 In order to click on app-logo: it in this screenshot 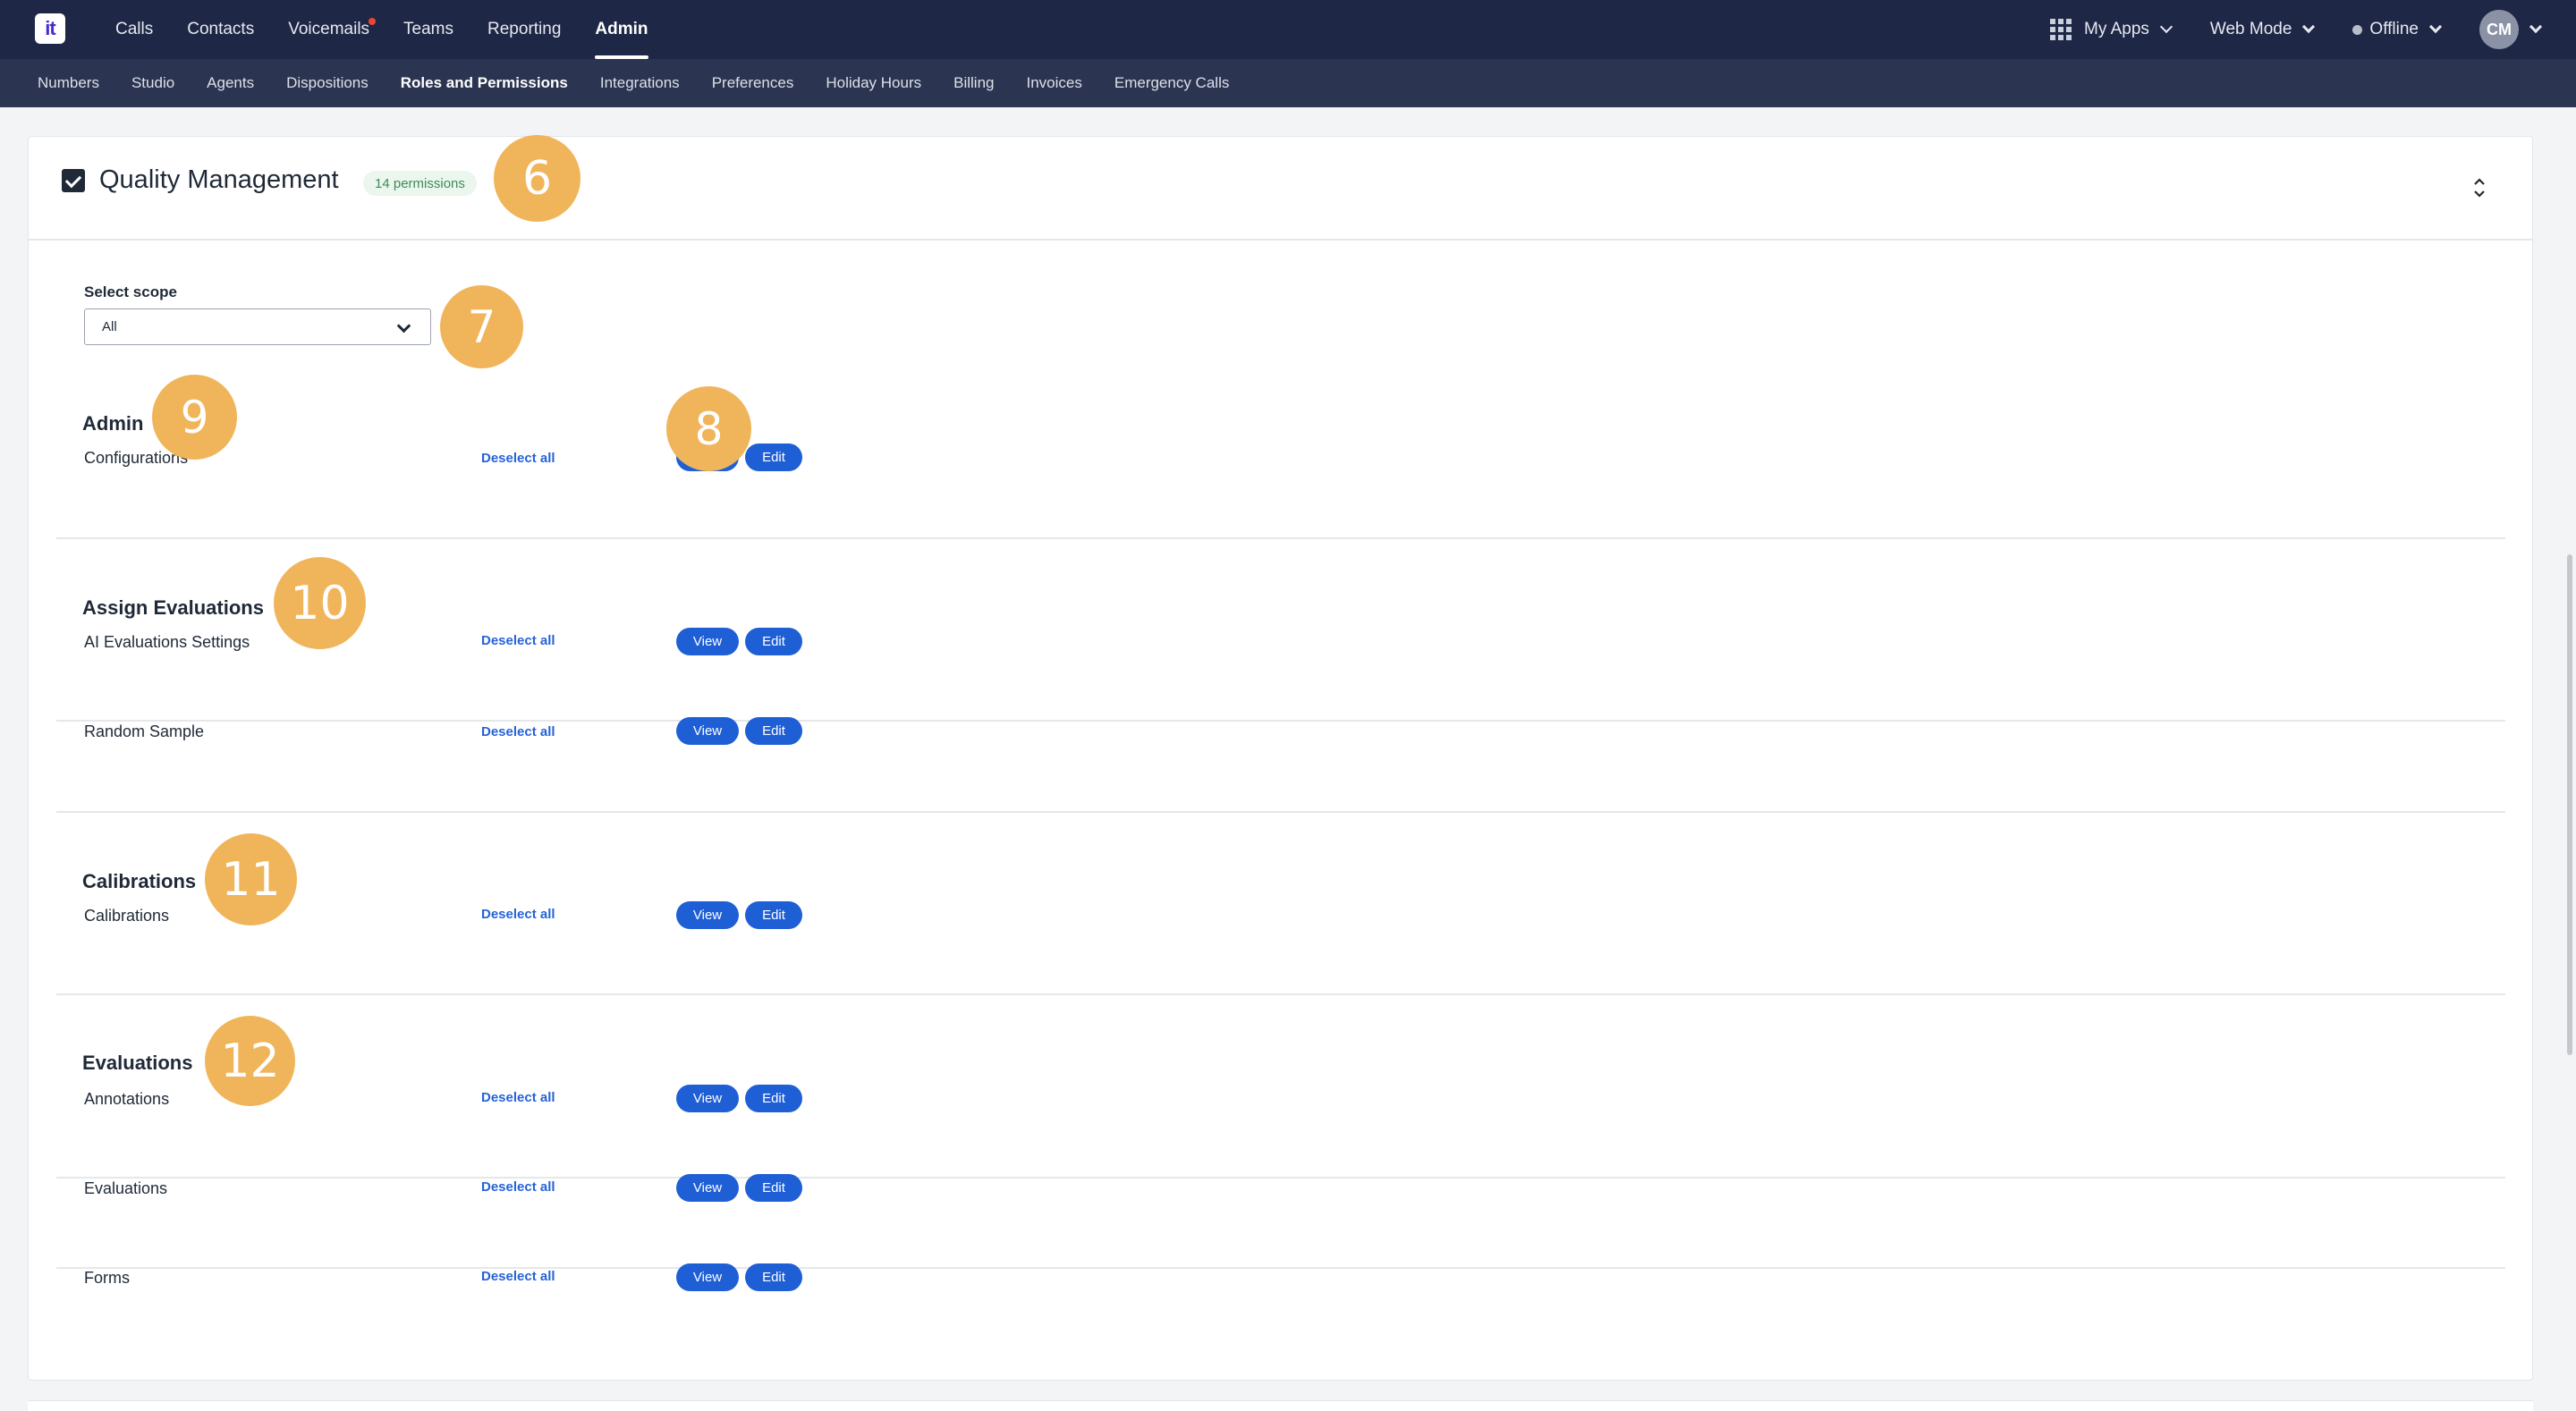, I will do `click(50, 28)`.